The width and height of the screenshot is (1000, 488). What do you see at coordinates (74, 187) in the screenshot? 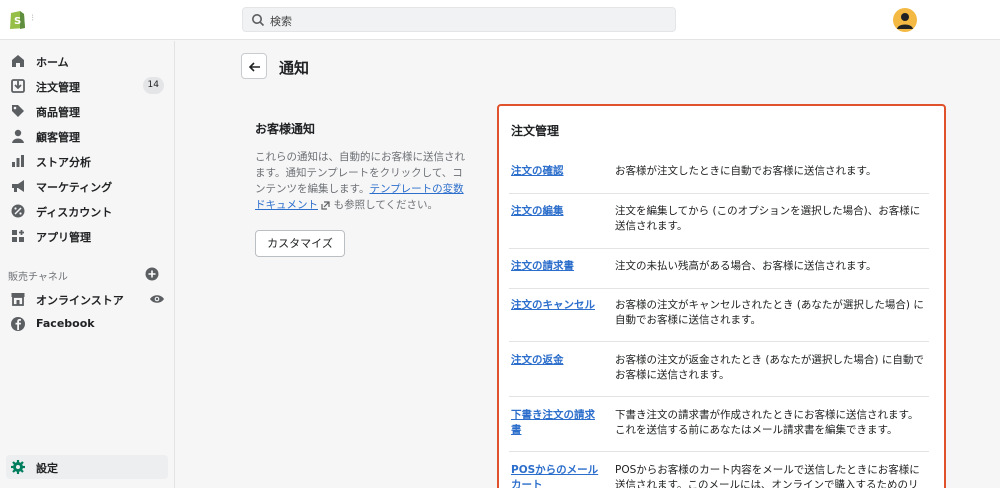
I see `sidebar-item-label: マーケティング` at bounding box center [74, 187].